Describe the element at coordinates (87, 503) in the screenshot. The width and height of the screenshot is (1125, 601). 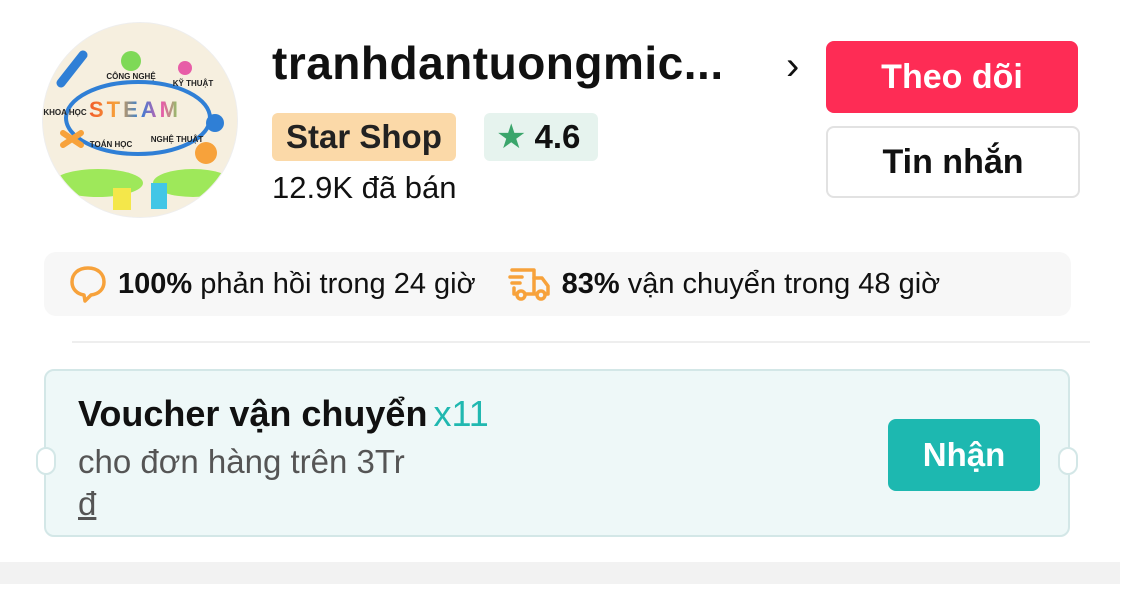
I see `currency-symbol: đ` at that location.